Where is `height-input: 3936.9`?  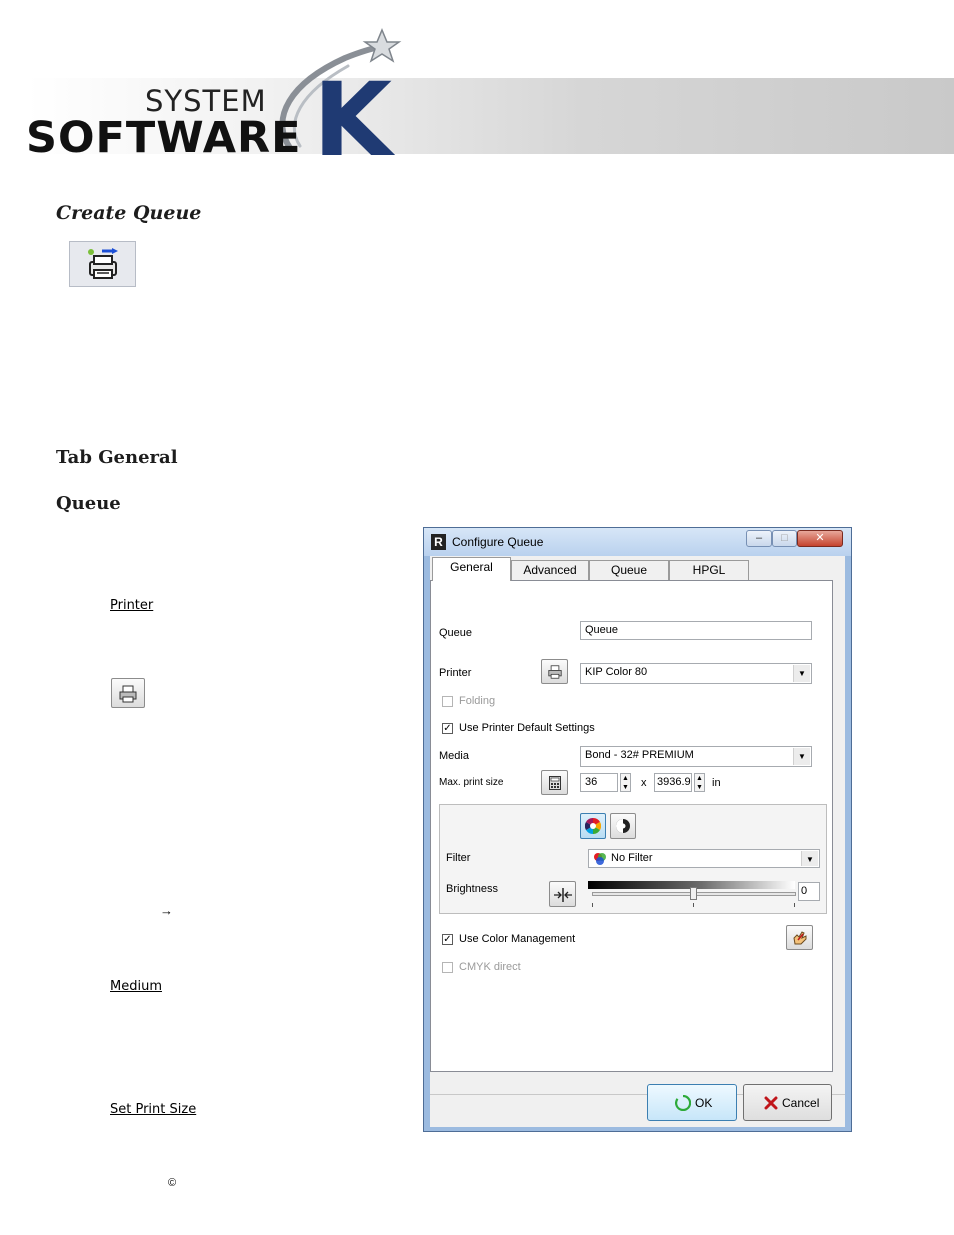
height-input: 3936.9 is located at coordinates (673, 782).